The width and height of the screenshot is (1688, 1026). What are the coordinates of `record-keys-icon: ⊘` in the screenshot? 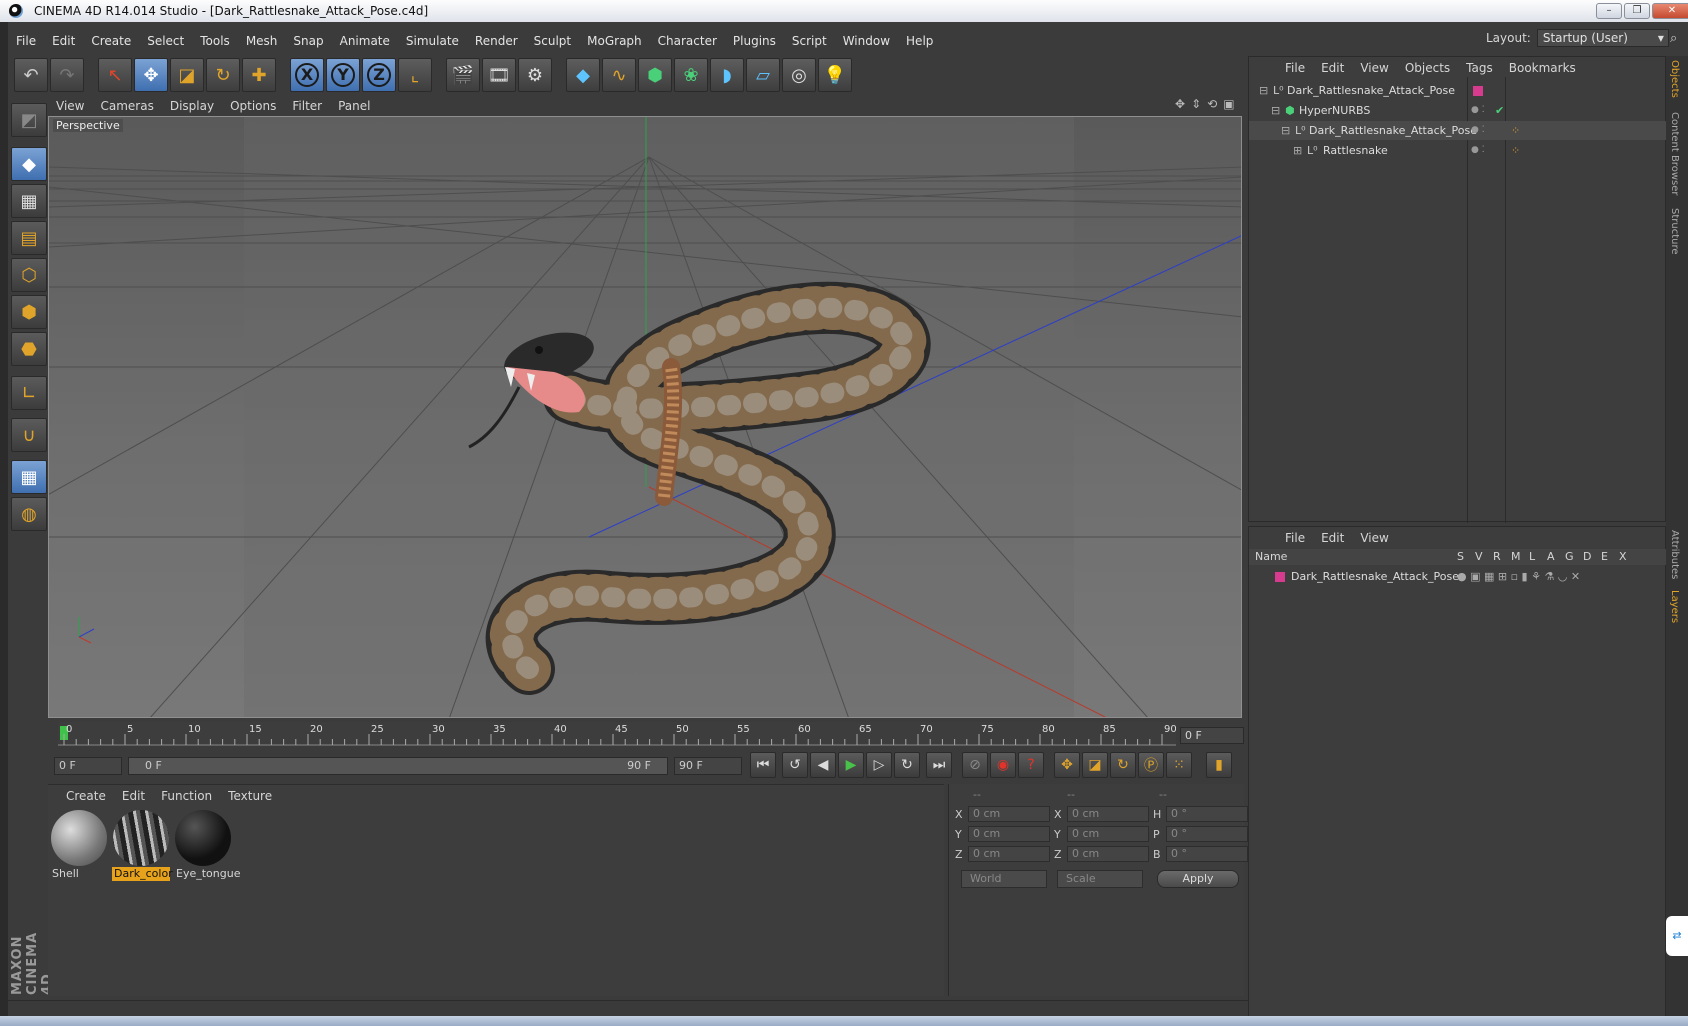 It's located at (975, 765).